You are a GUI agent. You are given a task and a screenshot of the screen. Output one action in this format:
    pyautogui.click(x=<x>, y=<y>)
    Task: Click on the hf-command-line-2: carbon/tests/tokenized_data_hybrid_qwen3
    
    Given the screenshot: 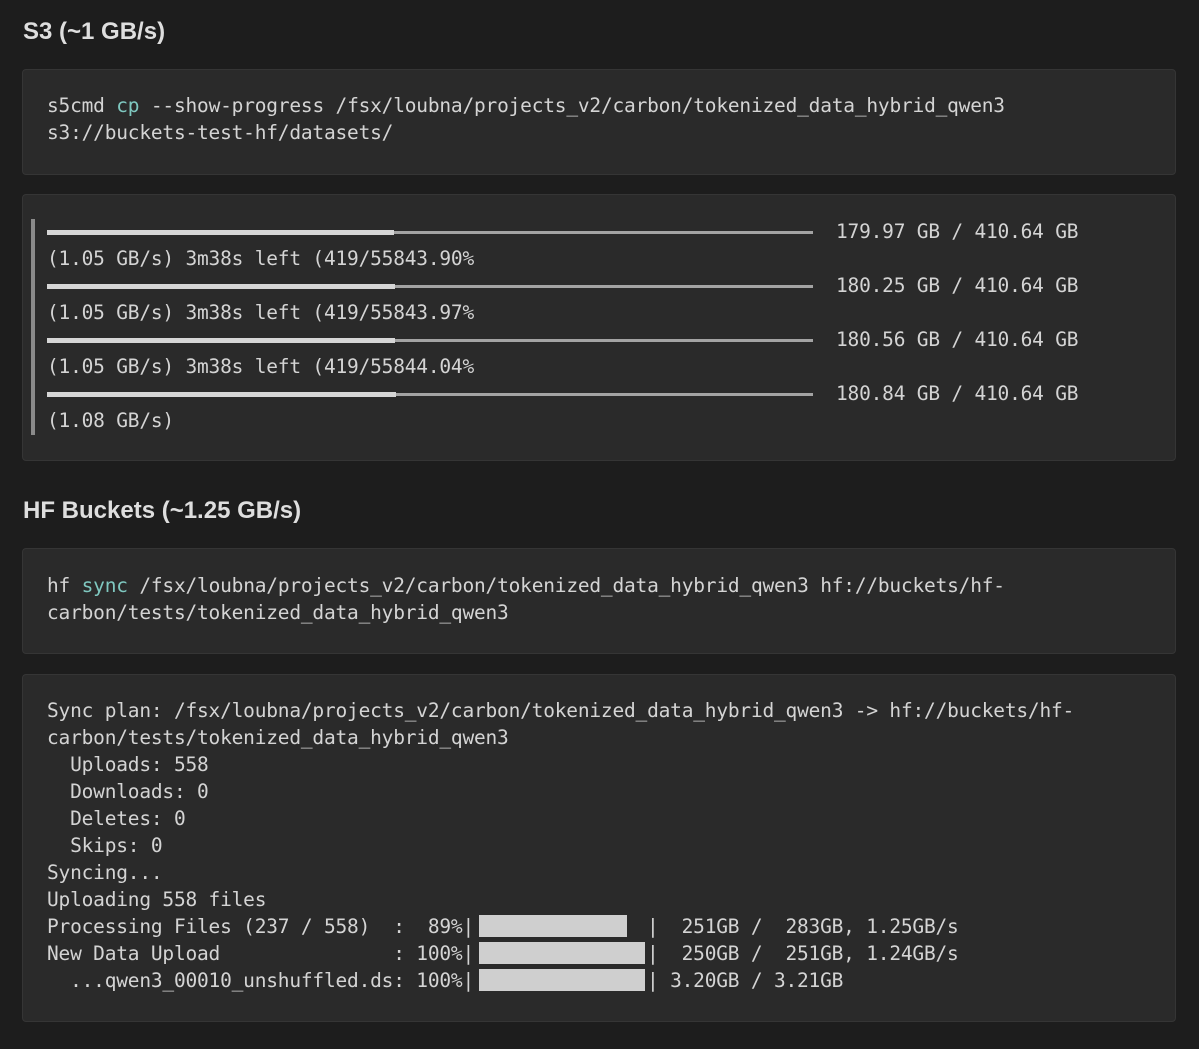 What is the action you would take?
    pyautogui.click(x=278, y=612)
    